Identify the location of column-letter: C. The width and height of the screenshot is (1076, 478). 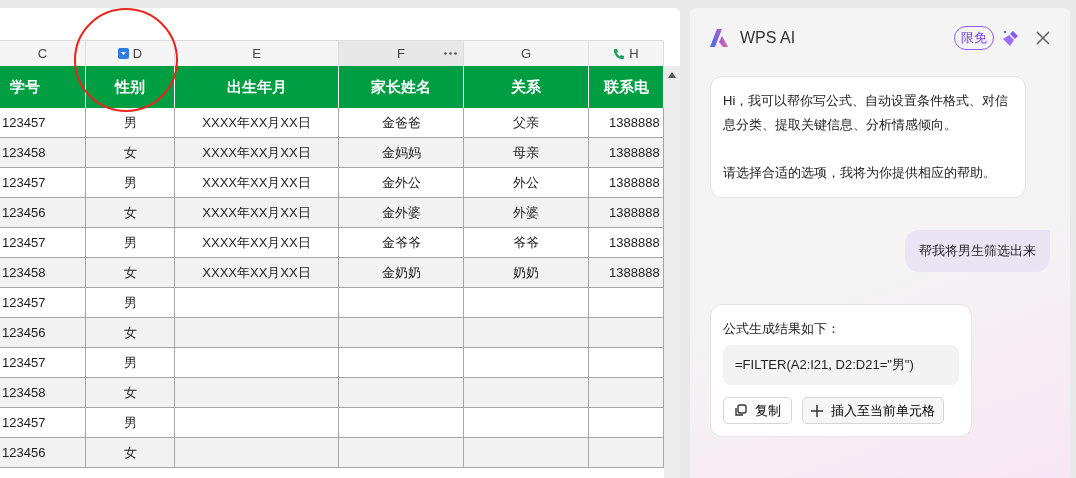
(42, 53).